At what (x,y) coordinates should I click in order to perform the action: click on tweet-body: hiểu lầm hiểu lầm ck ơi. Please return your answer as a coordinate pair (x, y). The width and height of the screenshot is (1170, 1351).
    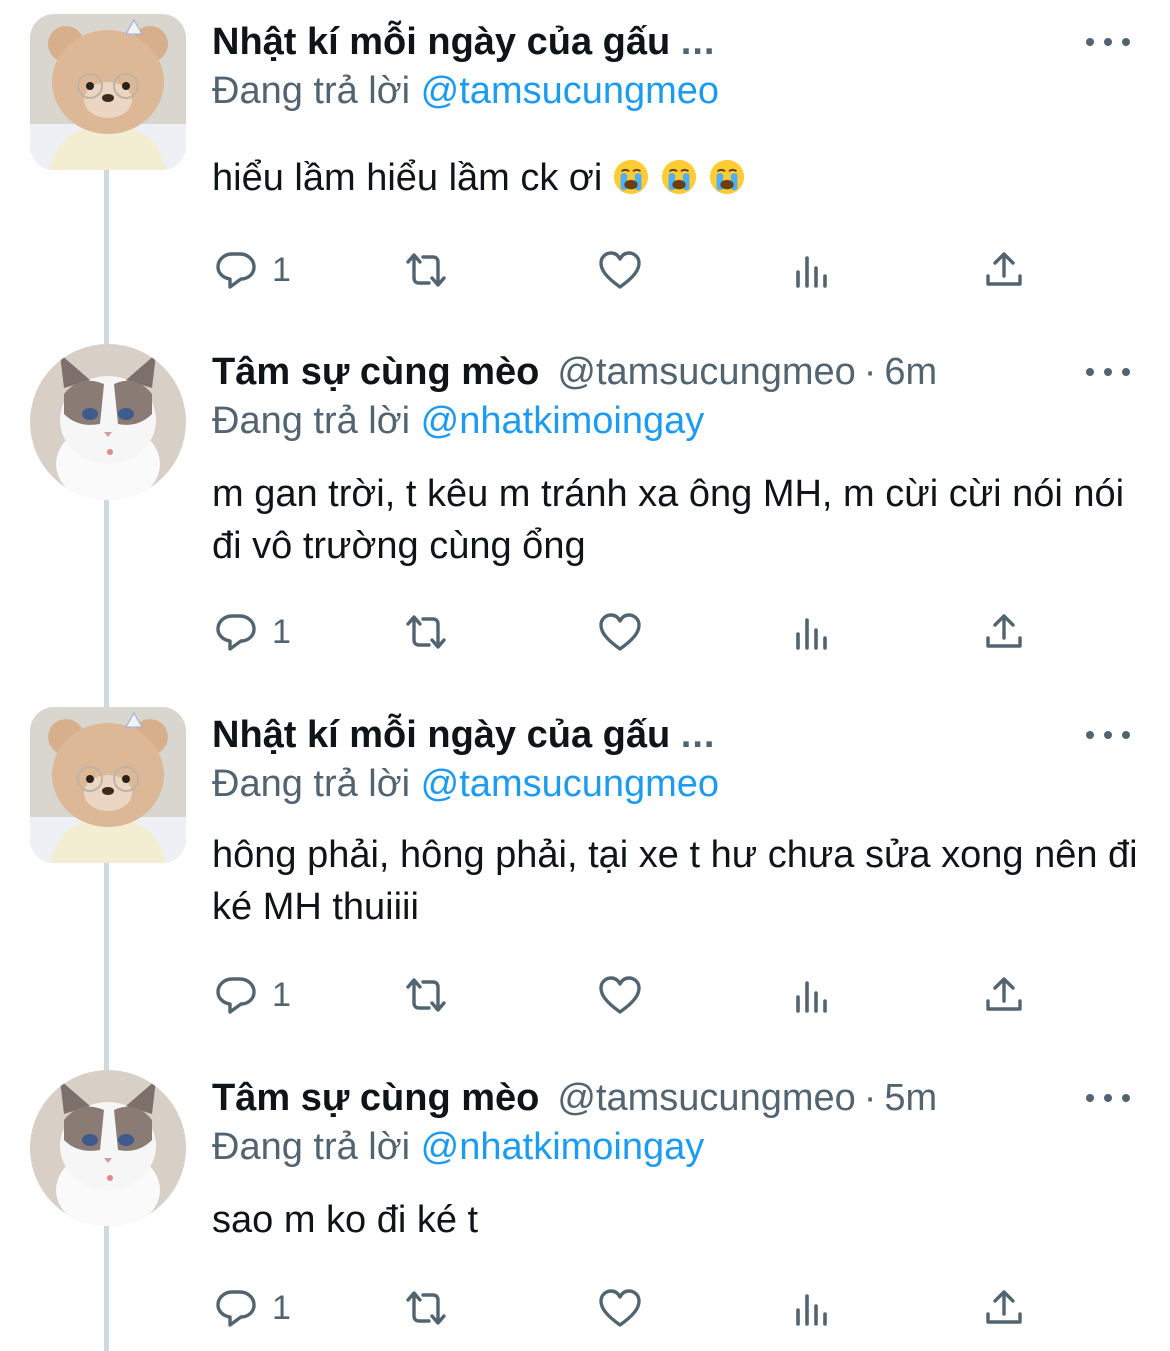
    Looking at the image, I should click on (407, 178).